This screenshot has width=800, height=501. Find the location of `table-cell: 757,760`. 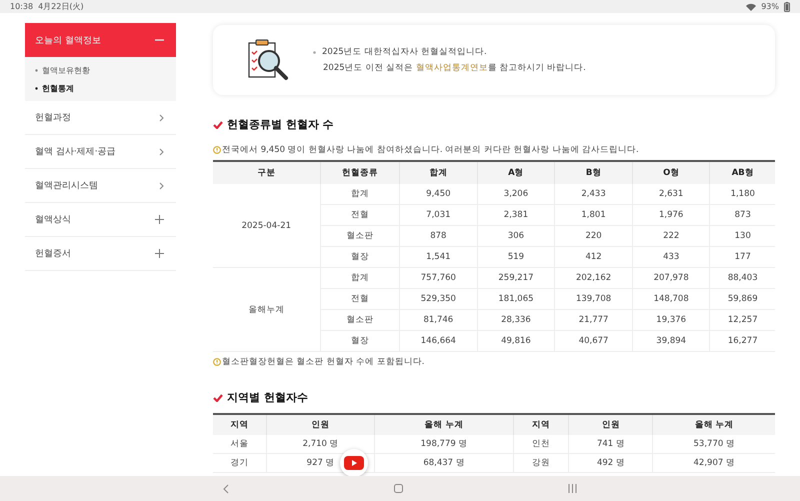

table-cell: 757,760 is located at coordinates (439, 278).